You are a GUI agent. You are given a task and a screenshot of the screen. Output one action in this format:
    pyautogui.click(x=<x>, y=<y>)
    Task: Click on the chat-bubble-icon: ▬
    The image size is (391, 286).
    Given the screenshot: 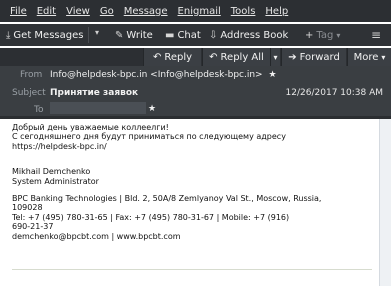 What is the action you would take?
    pyautogui.click(x=170, y=35)
    